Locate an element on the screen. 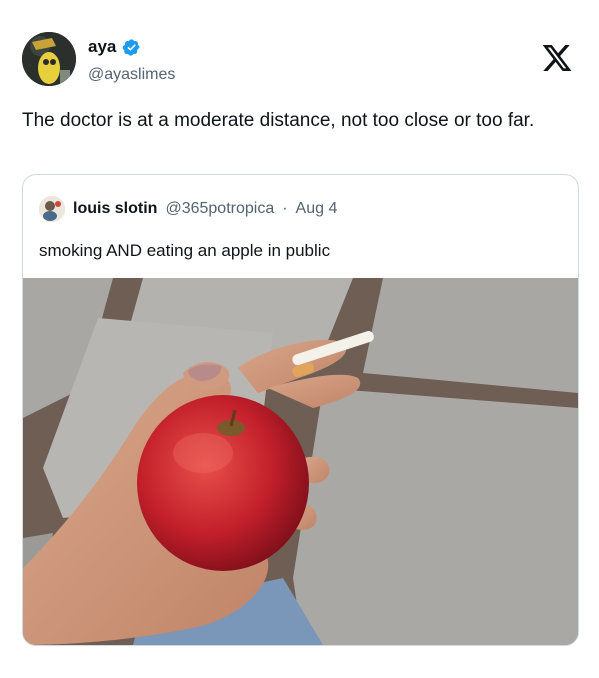 This screenshot has height=678, width=599. quoted-tweet-header: louis slotin @365potropica · Aug 4 is located at coordinates (188, 209).